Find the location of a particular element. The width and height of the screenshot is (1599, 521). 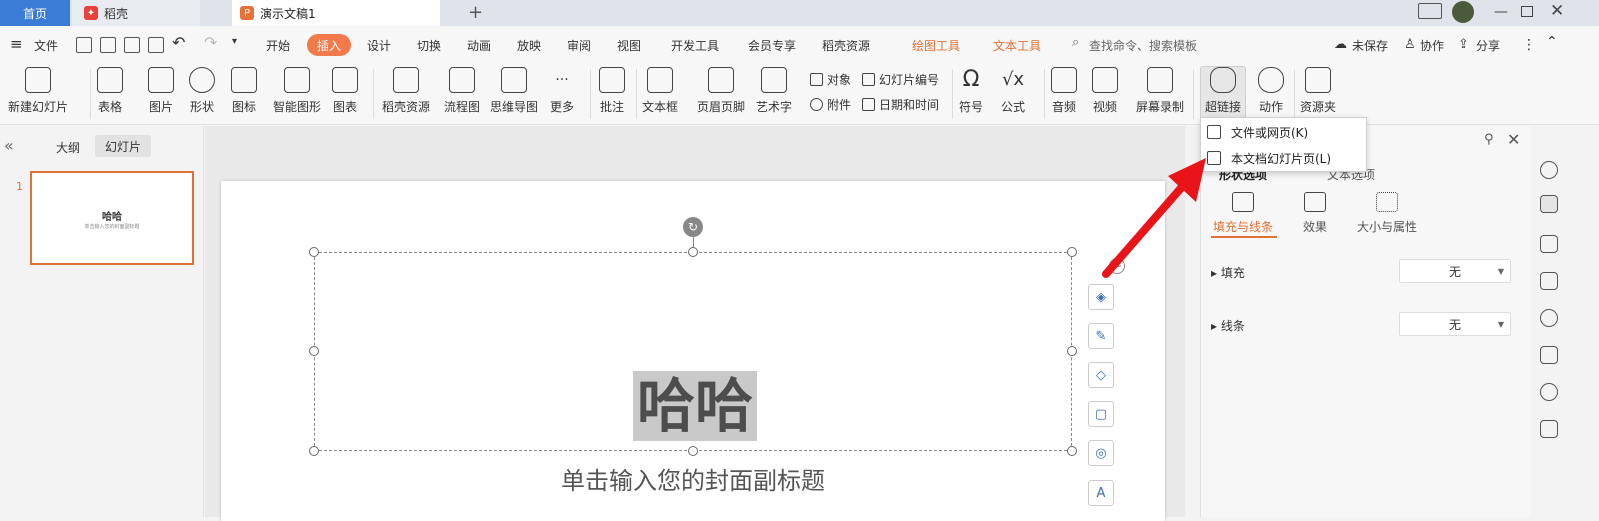

attachment-button: 附件 is located at coordinates (830, 104).